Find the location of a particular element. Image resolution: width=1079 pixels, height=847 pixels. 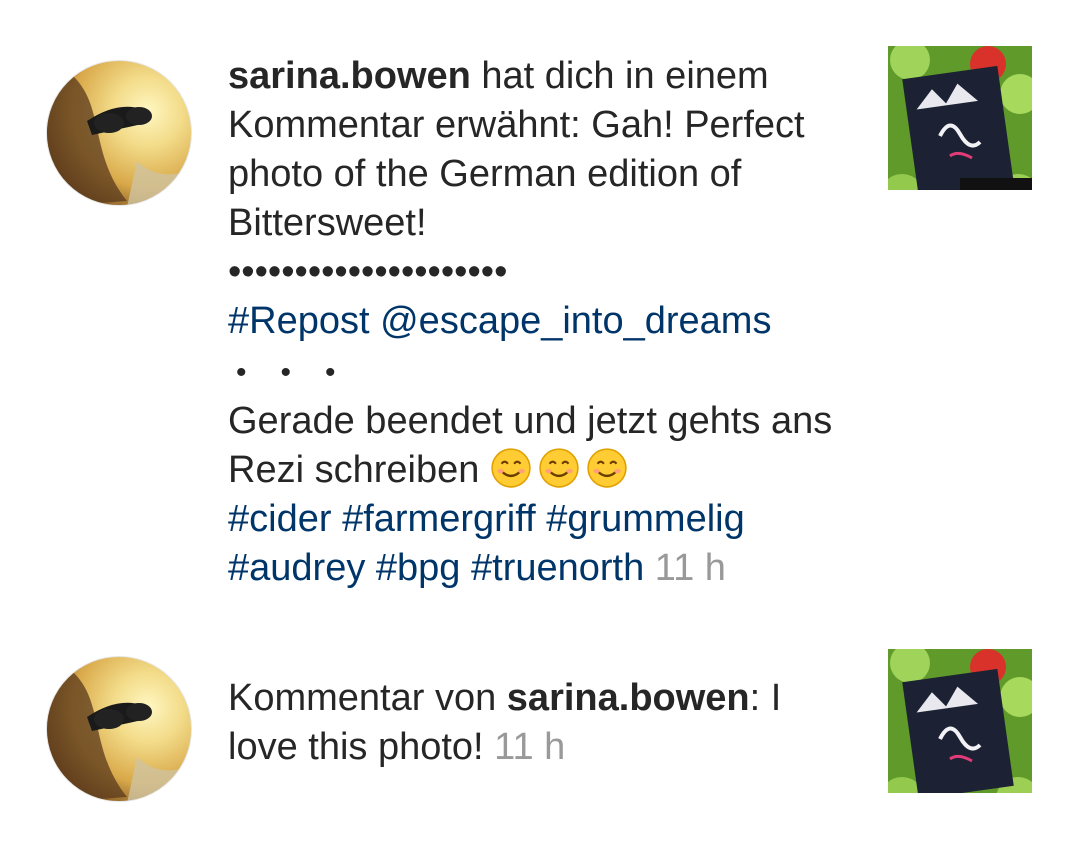

hashtag: #audrey is located at coordinates (296, 568).